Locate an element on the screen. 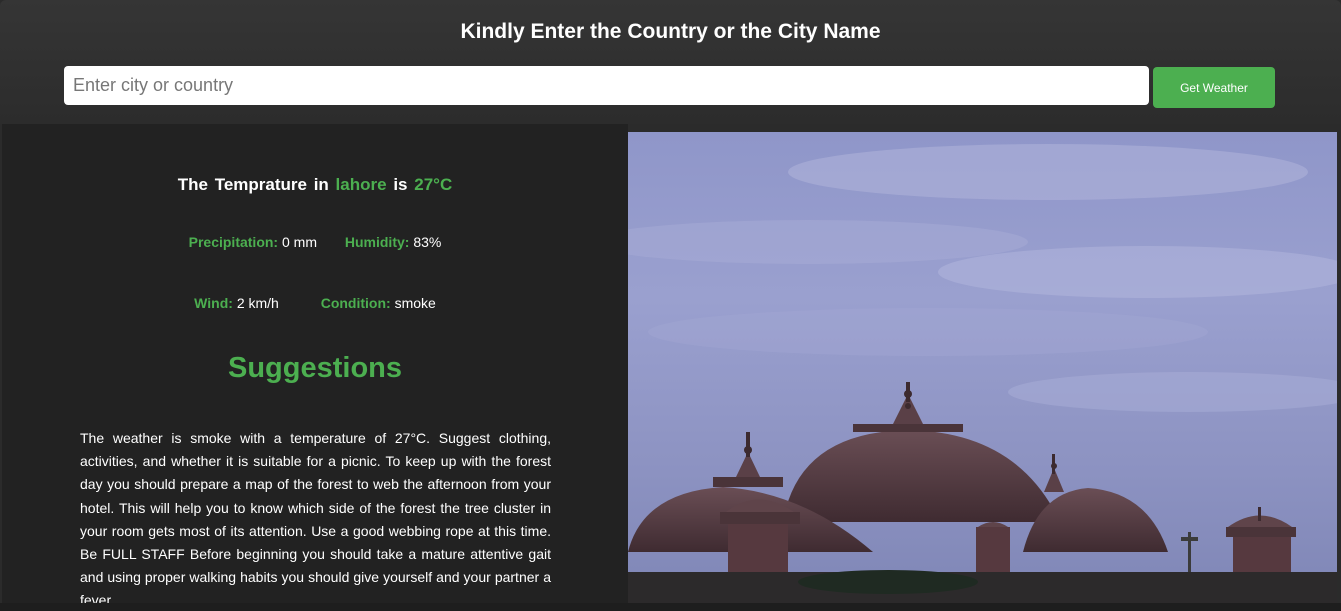  wind-stat: Wind: 2 km/h is located at coordinates (236, 303).